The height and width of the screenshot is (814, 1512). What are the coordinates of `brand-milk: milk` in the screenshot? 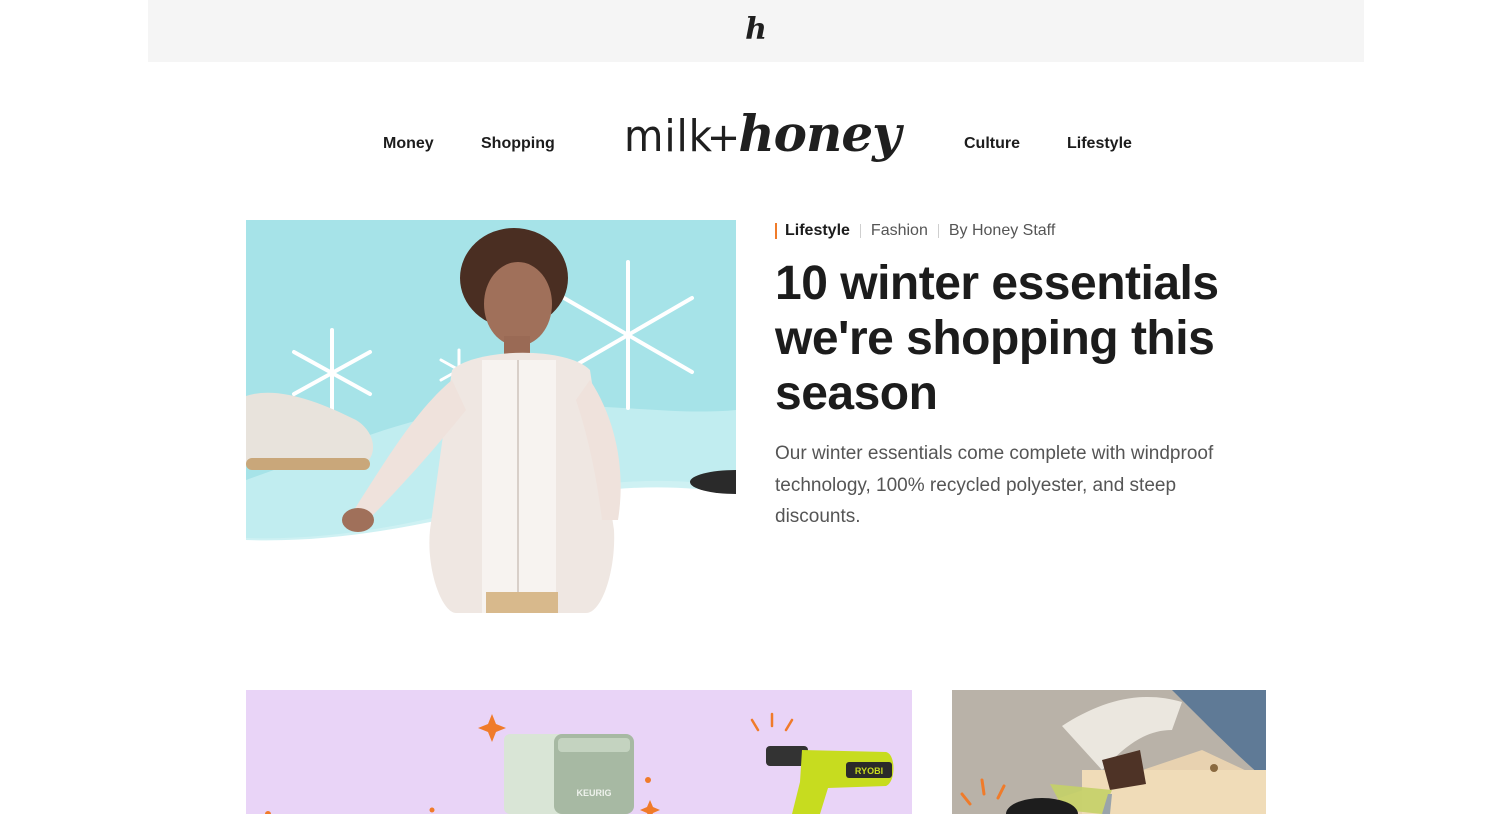 It's located at (669, 136).